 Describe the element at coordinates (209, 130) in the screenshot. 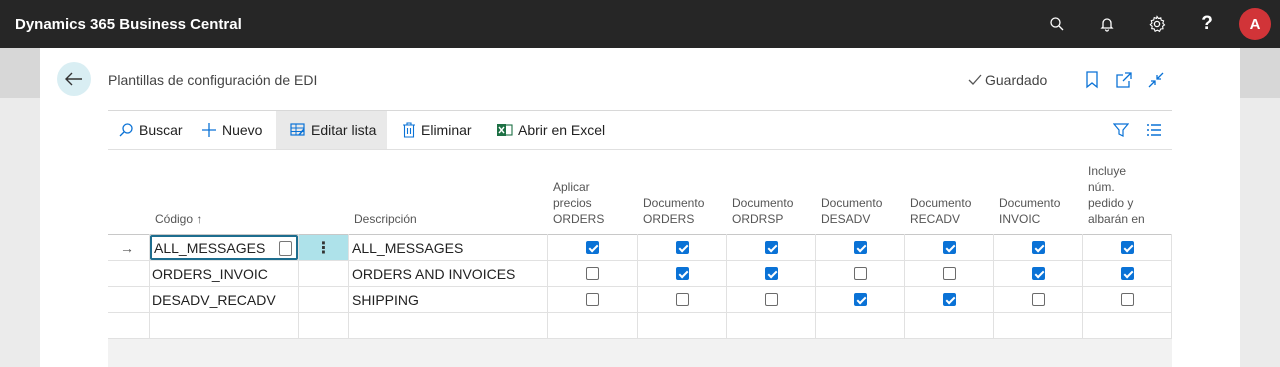

I see `plus-icon` at that location.